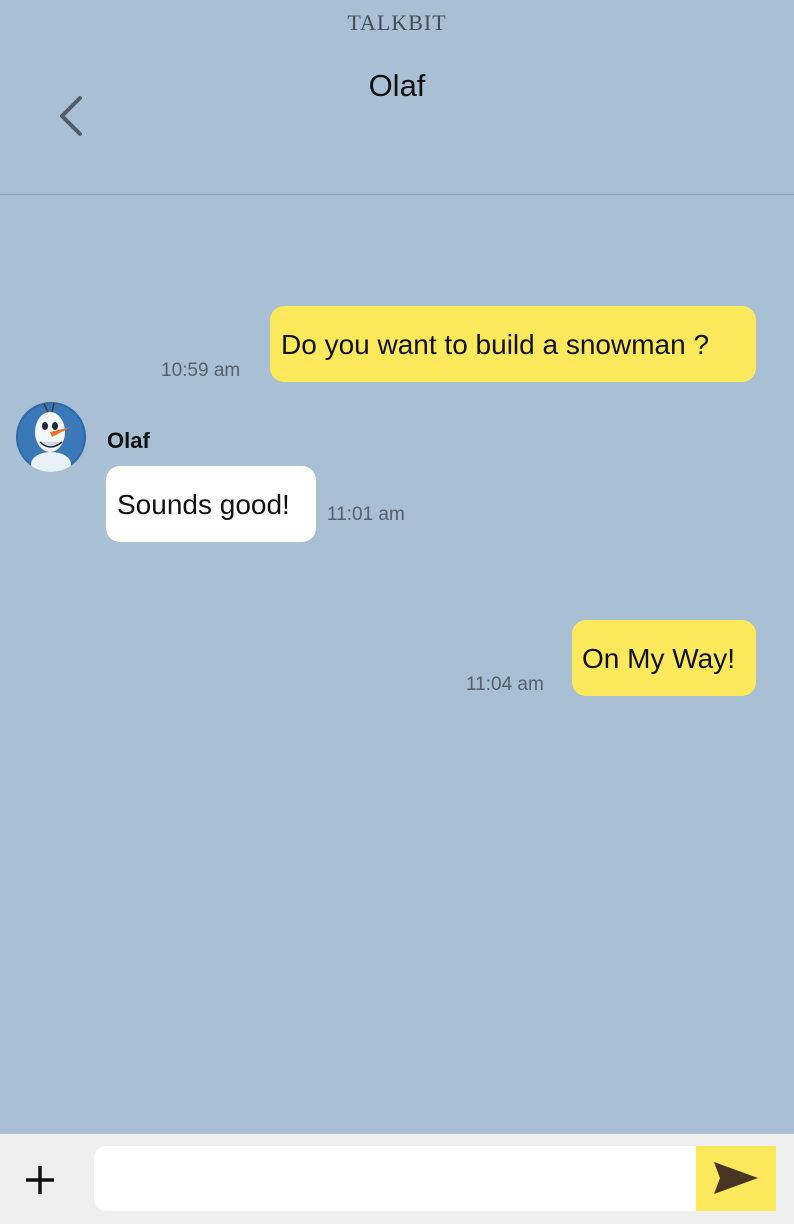 This screenshot has height=1224, width=794. Describe the element at coordinates (201, 370) in the screenshot. I see `message-time: 10:59 am` at that location.